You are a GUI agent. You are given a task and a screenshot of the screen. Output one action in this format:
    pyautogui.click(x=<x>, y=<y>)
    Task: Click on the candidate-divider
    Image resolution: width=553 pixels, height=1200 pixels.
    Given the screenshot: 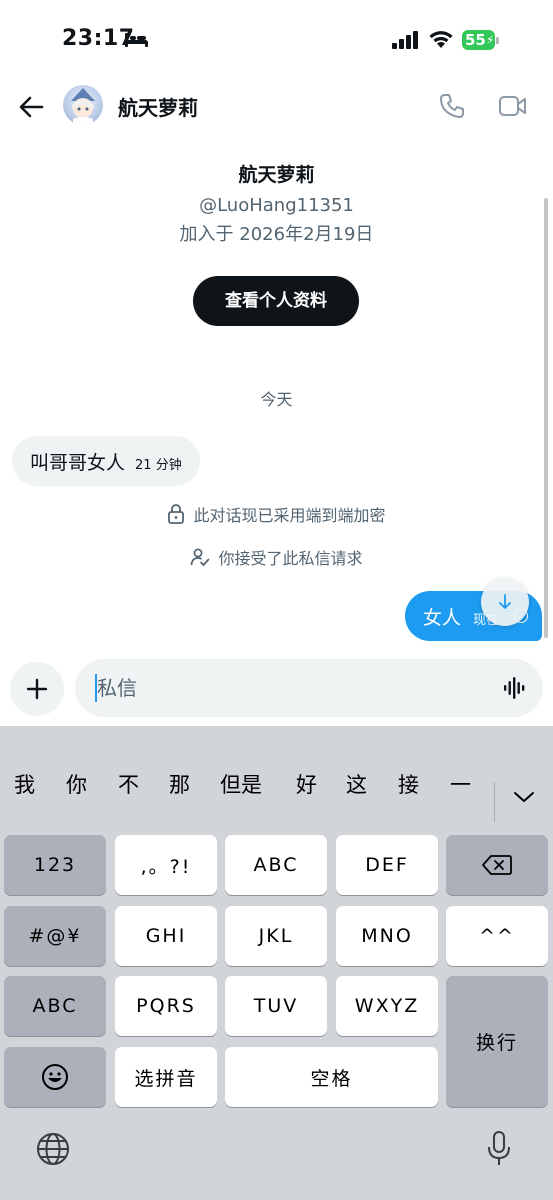 What is the action you would take?
    pyautogui.click(x=494, y=802)
    